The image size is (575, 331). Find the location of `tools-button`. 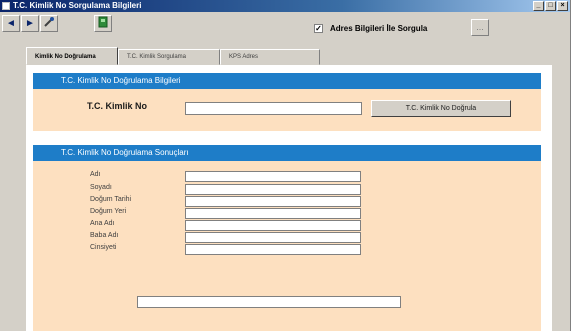

tools-button is located at coordinates (49, 23).